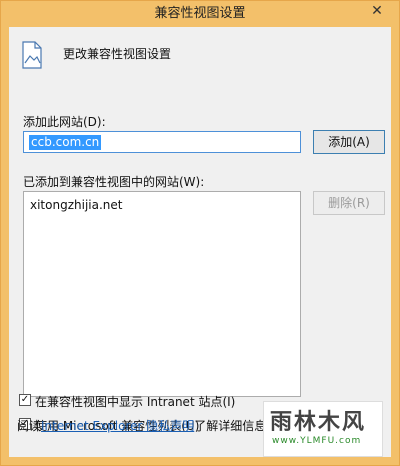 The width and height of the screenshot is (400, 466). Describe the element at coordinates (32, 55) in the screenshot. I see `document-image-icon` at that location.